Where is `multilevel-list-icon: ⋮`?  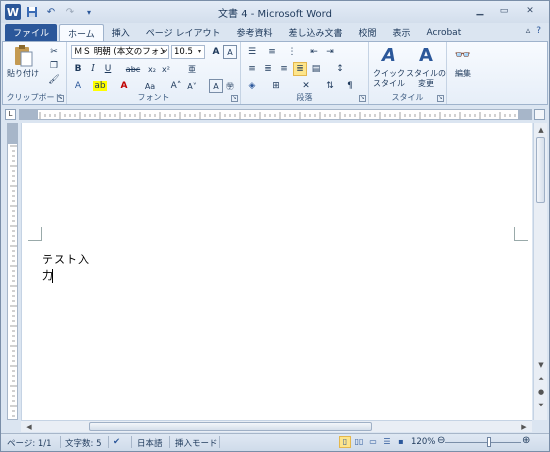
multilevel-list-icon: ⋮ is located at coordinates (292, 52).